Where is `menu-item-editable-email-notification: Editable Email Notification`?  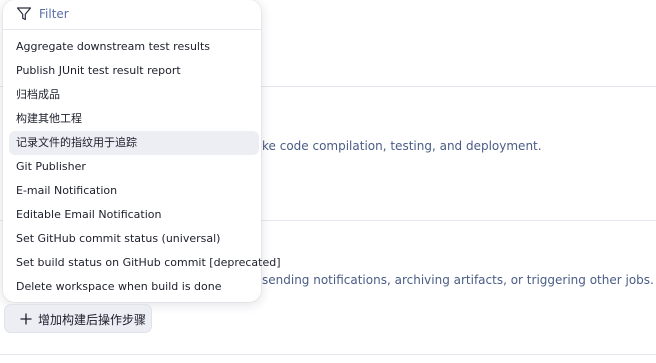 menu-item-editable-email-notification: Editable Email Notification is located at coordinates (134, 215).